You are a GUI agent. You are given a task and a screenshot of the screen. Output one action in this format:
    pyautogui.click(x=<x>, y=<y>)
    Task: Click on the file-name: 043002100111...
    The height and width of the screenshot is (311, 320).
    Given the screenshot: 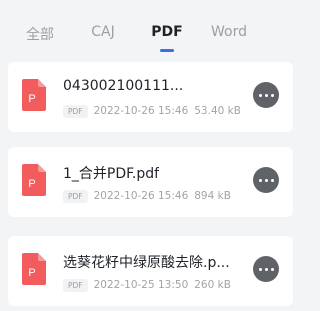 What is the action you would take?
    pyautogui.click(x=123, y=86)
    